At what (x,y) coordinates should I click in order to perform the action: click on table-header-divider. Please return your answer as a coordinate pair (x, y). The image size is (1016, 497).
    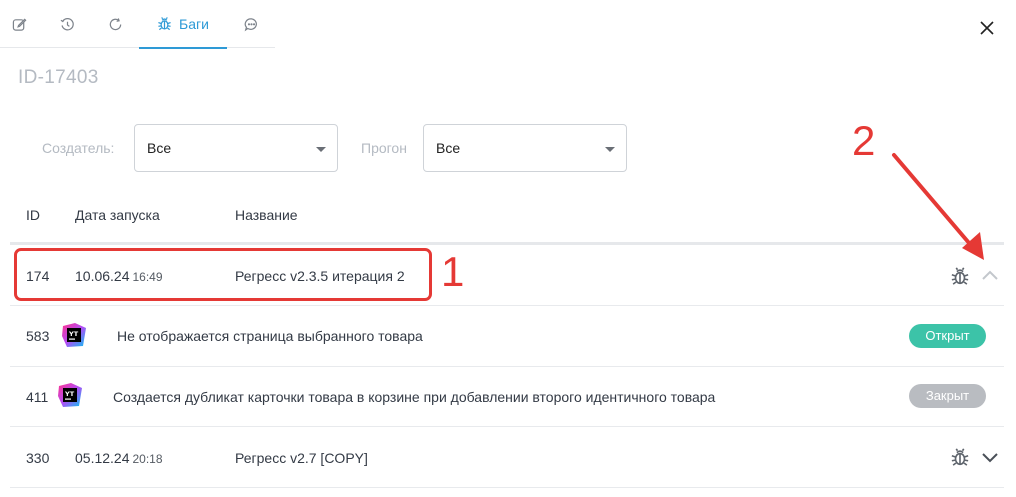
    Looking at the image, I should click on (507, 243).